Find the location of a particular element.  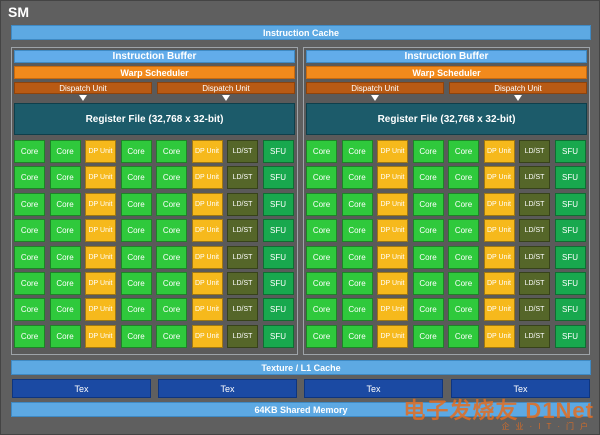

watermark-logo: 电子发烧友 D1Net 企业·IT·门户 is located at coordinates (498, 415).